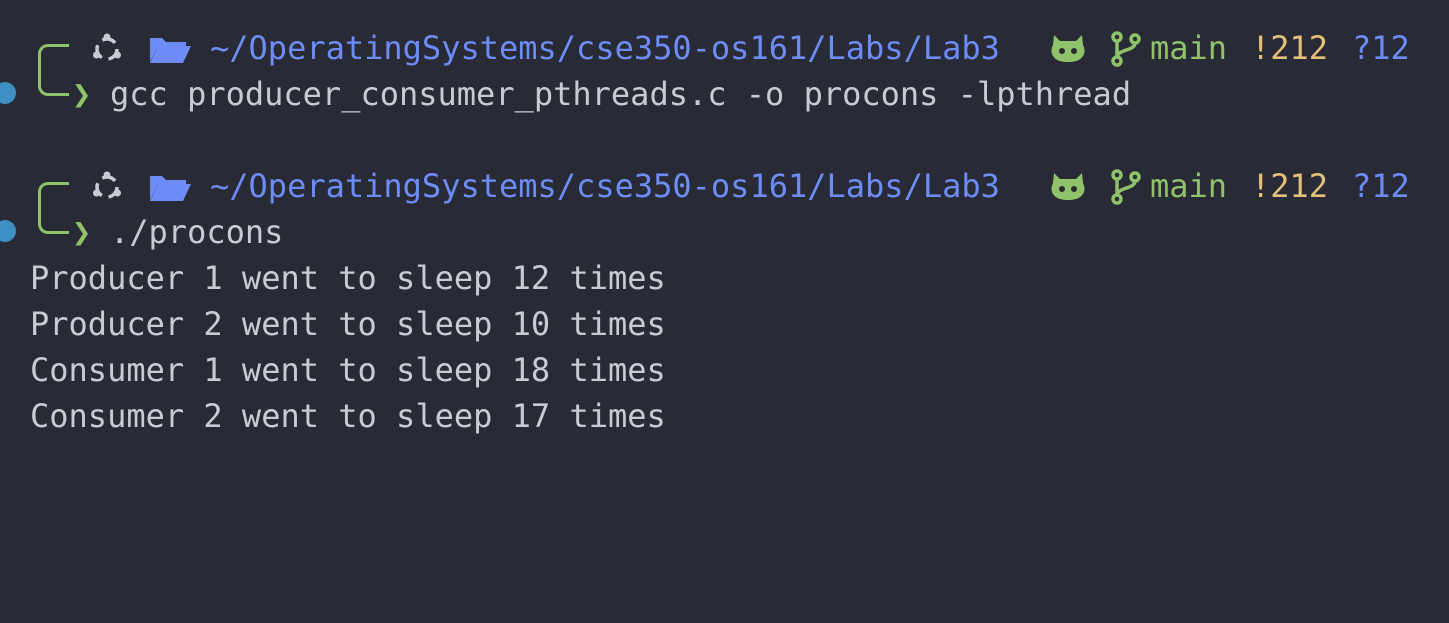  I want to click on prompt-command-line: ❯ ./procons, so click(141, 232).